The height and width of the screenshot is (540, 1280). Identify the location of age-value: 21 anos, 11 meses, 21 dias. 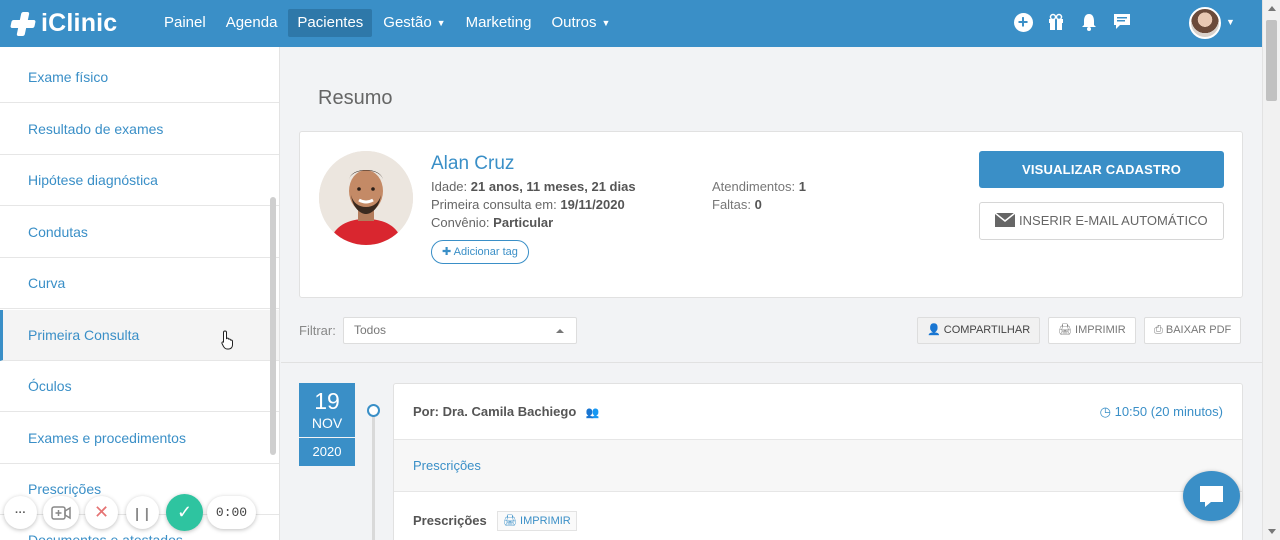
(553, 186).